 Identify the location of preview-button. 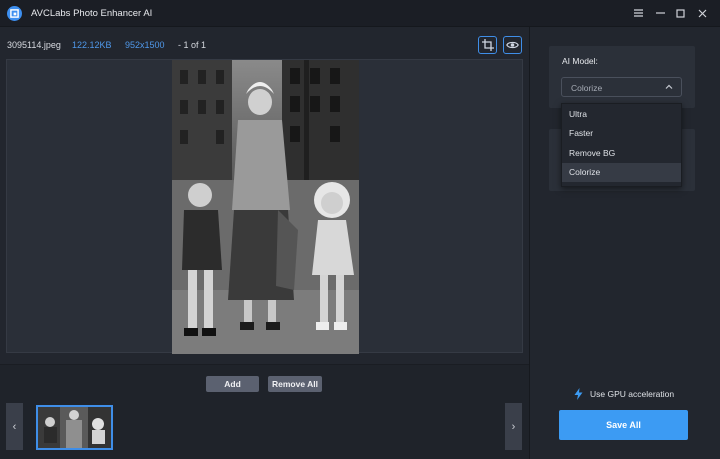
(512, 45).